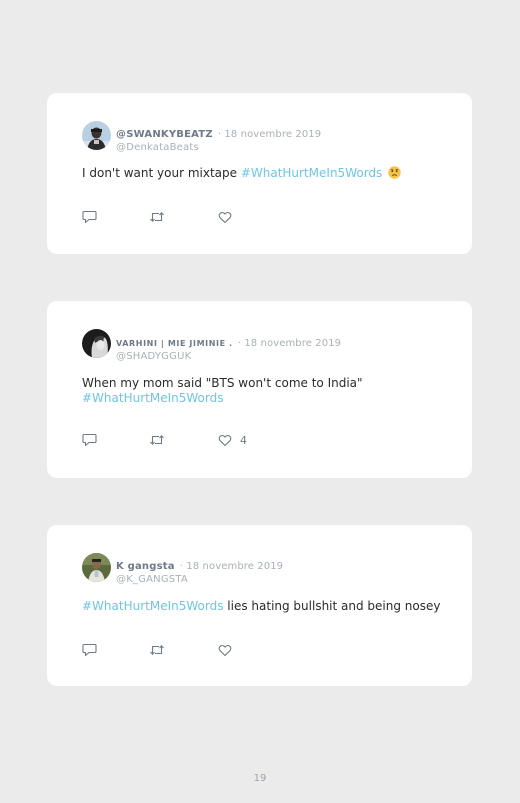 The height and width of the screenshot is (803, 520). Describe the element at coordinates (260, 778) in the screenshot. I see `page-number: 19` at that location.